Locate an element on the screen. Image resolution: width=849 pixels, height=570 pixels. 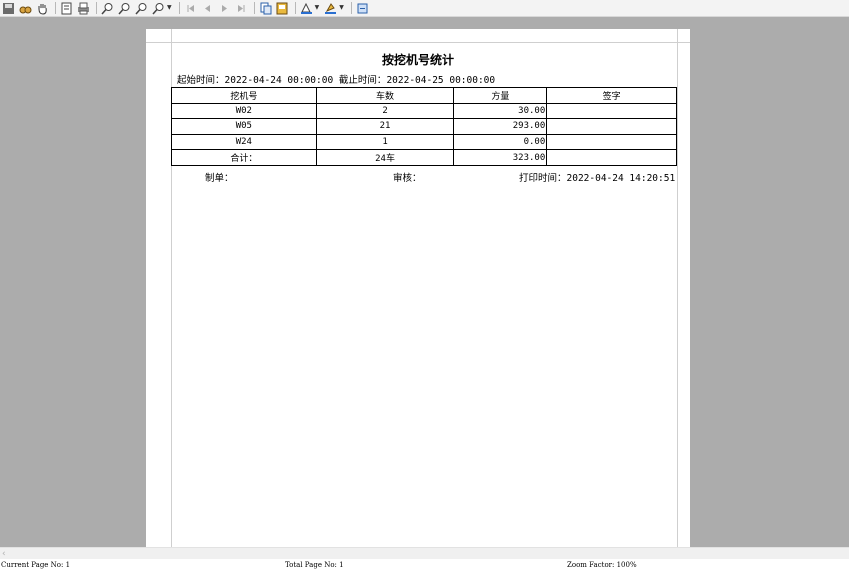
cell-trucks: 21 is located at coordinates (385, 126).